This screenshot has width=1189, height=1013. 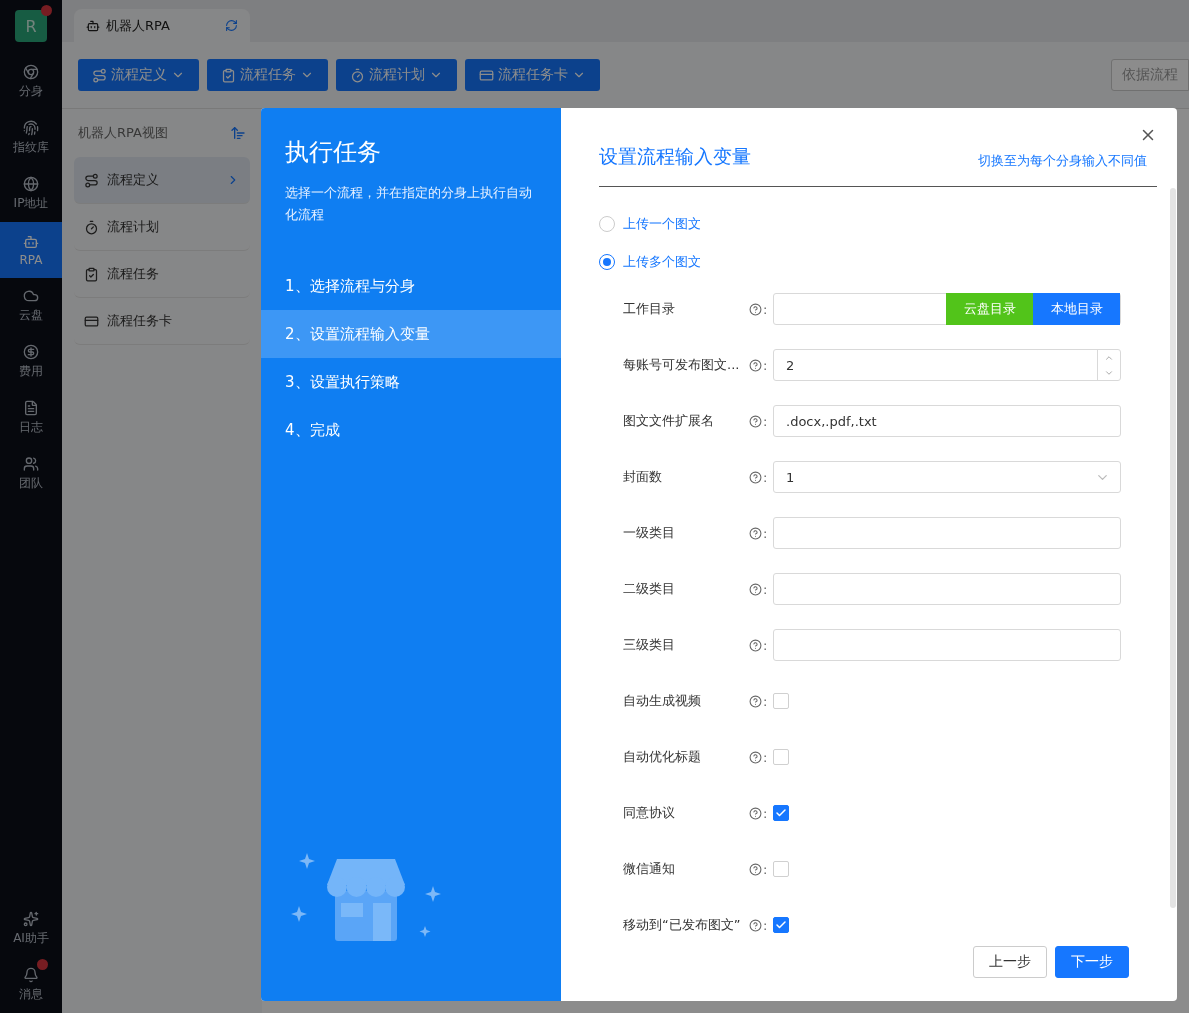 What do you see at coordinates (662, 757) in the screenshot?
I see `field-label: 自动优化标题` at bounding box center [662, 757].